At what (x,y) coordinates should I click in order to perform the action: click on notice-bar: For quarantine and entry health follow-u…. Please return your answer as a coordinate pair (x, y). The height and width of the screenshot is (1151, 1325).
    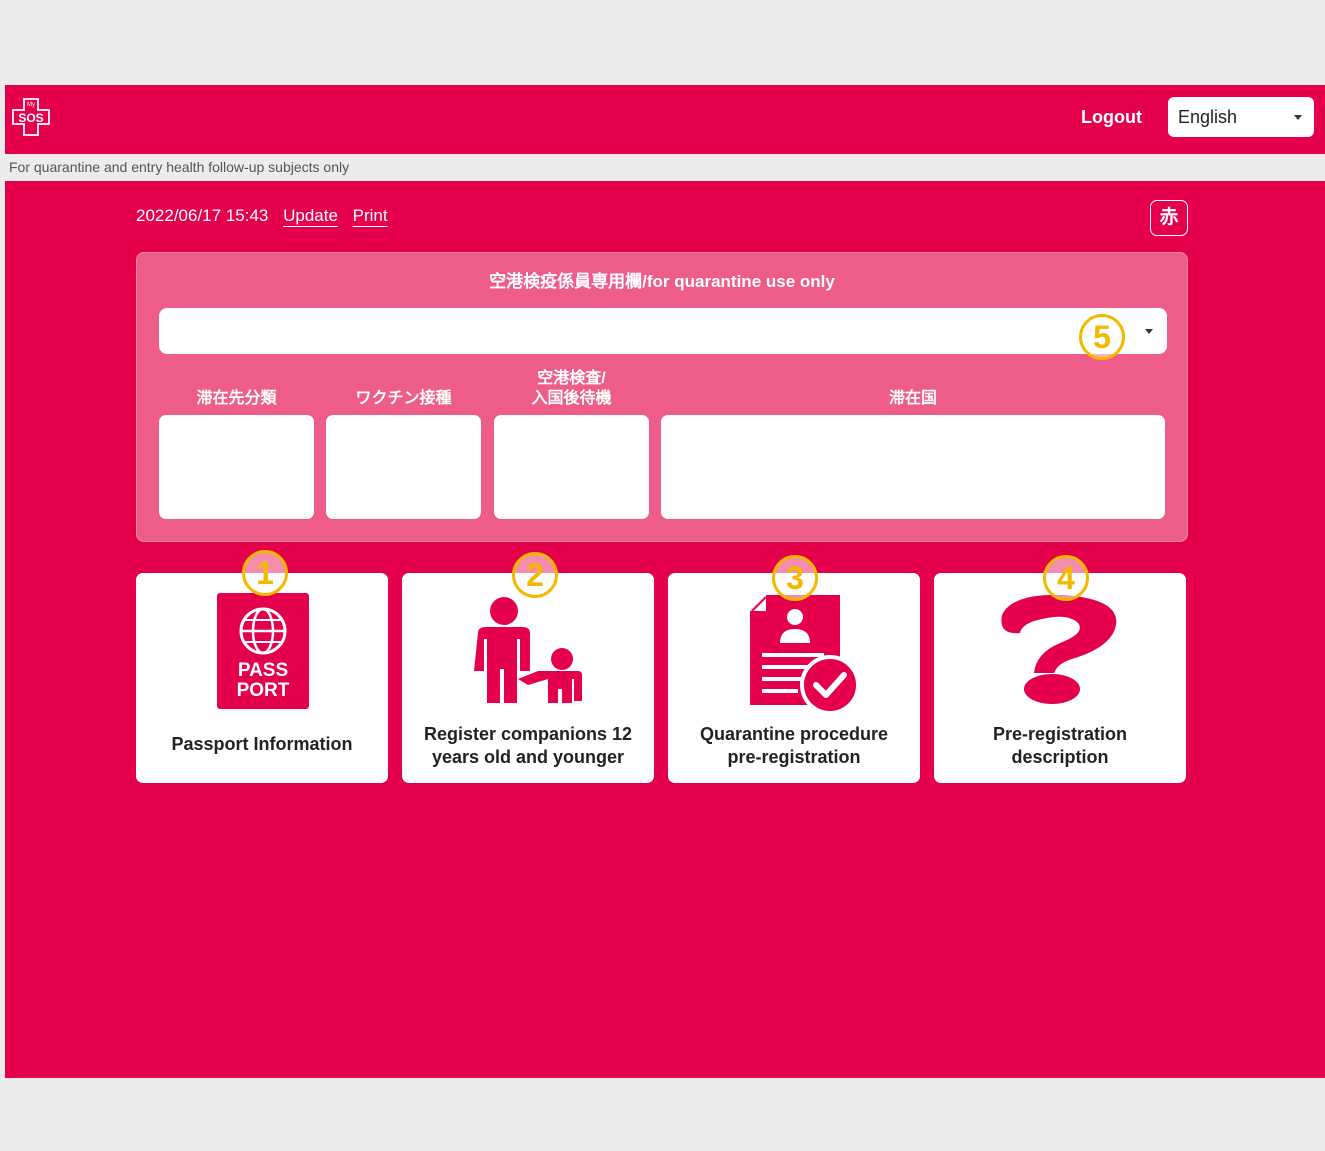
    Looking at the image, I should click on (665, 167).